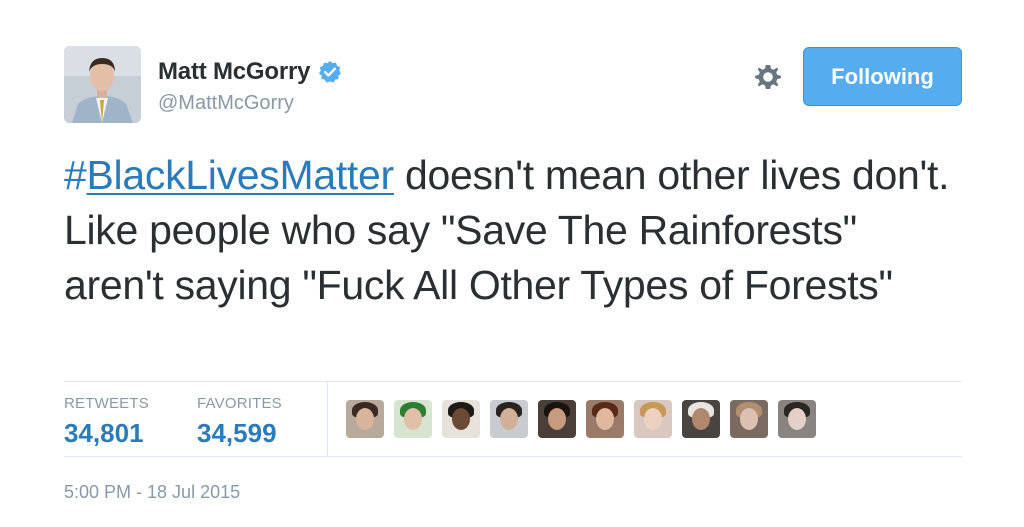 This screenshot has width=1024, height=527. What do you see at coordinates (882, 76) in the screenshot?
I see `following-button: Following` at bounding box center [882, 76].